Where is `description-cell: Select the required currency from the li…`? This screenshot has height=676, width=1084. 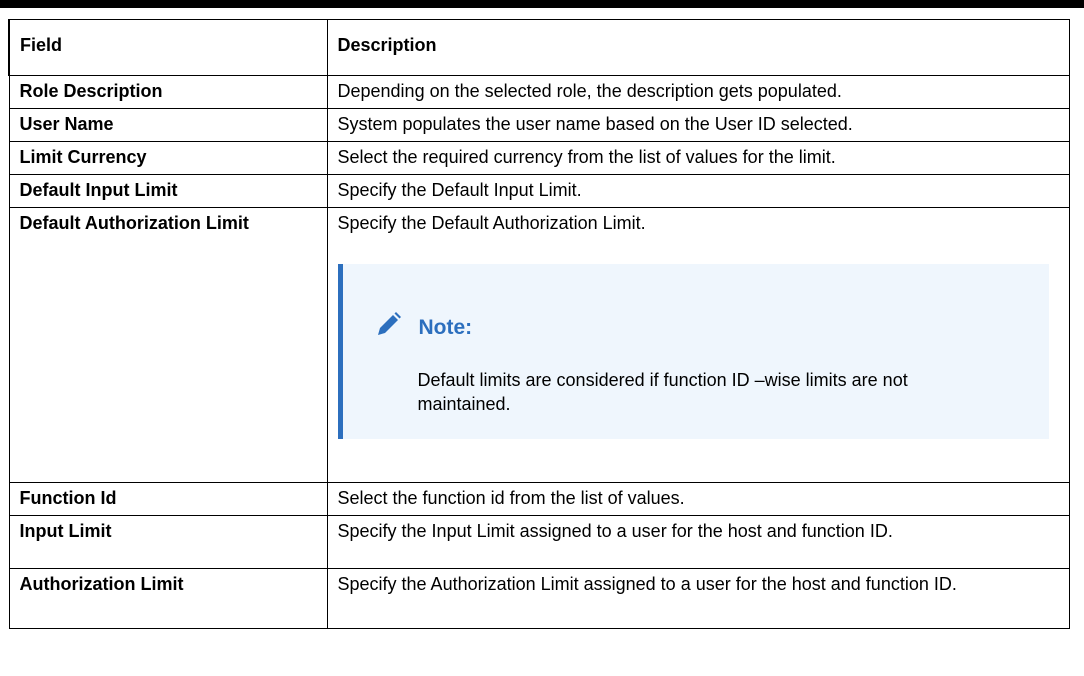 description-cell: Select the required currency from the li… is located at coordinates (698, 158).